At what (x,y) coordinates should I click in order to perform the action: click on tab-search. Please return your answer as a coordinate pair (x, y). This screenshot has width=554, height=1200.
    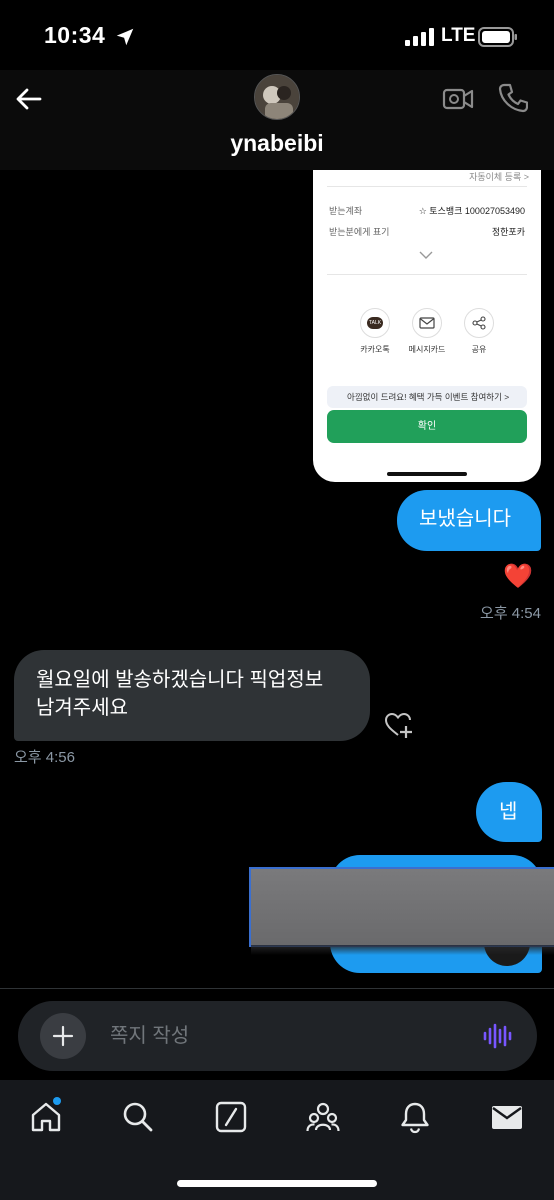
    Looking at the image, I should click on (138, 1117).